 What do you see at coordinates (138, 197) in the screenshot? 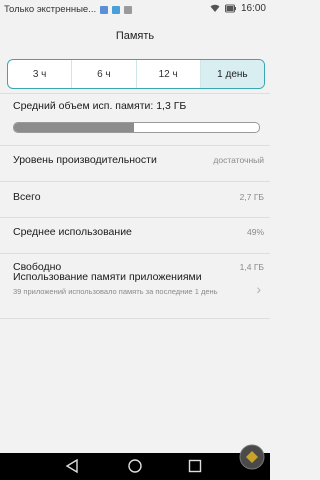
I see `total-row: Всего 2,7 ГБ` at bounding box center [138, 197].